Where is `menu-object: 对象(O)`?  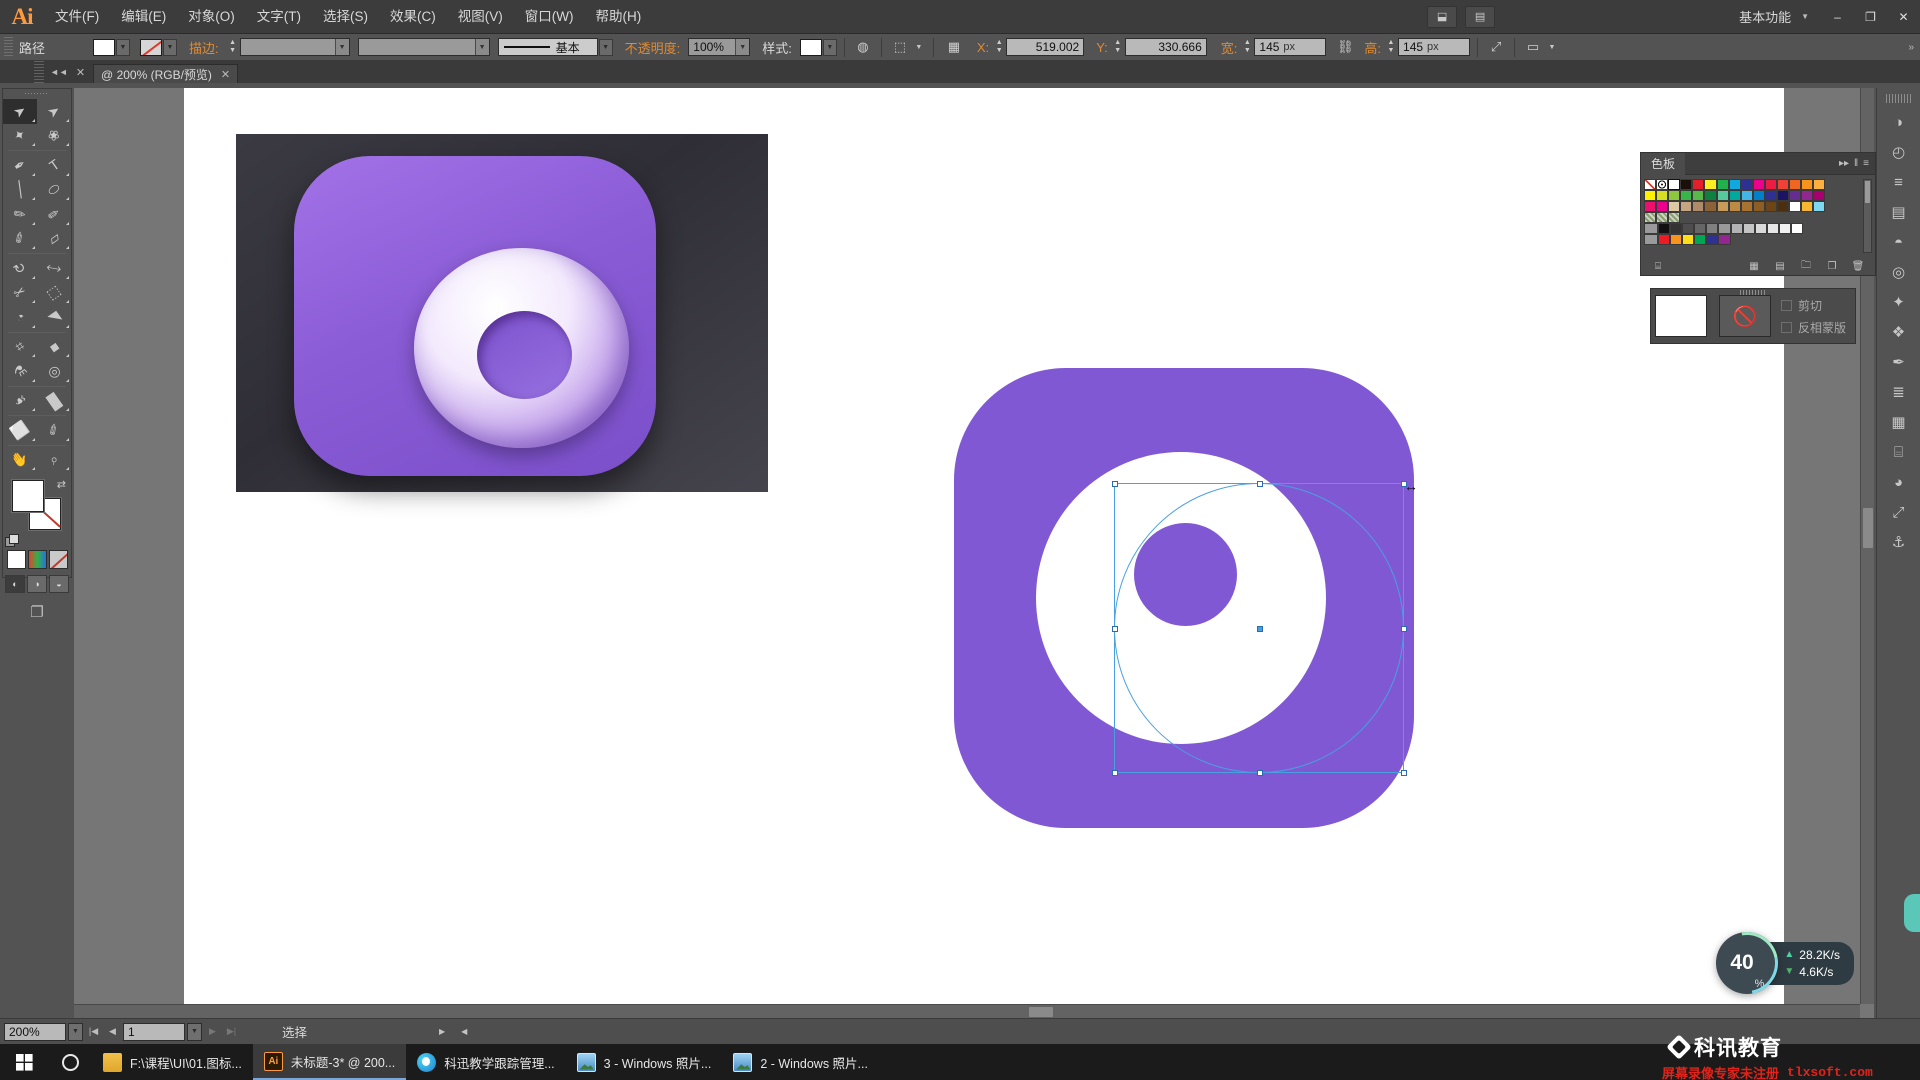
menu-object: 对象(O) is located at coordinates (211, 17).